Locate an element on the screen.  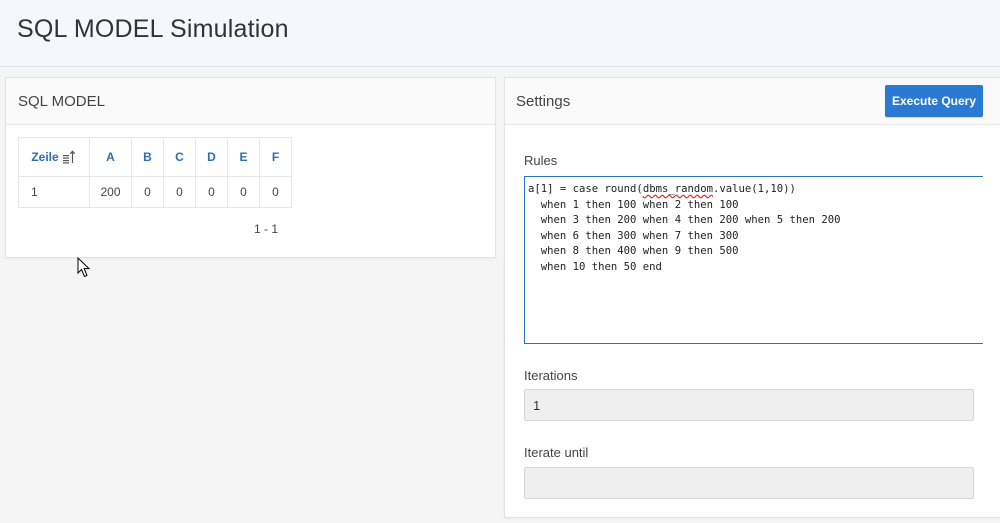
code-line: when 6 then 300 when 7 then 300 is located at coordinates (633, 235).